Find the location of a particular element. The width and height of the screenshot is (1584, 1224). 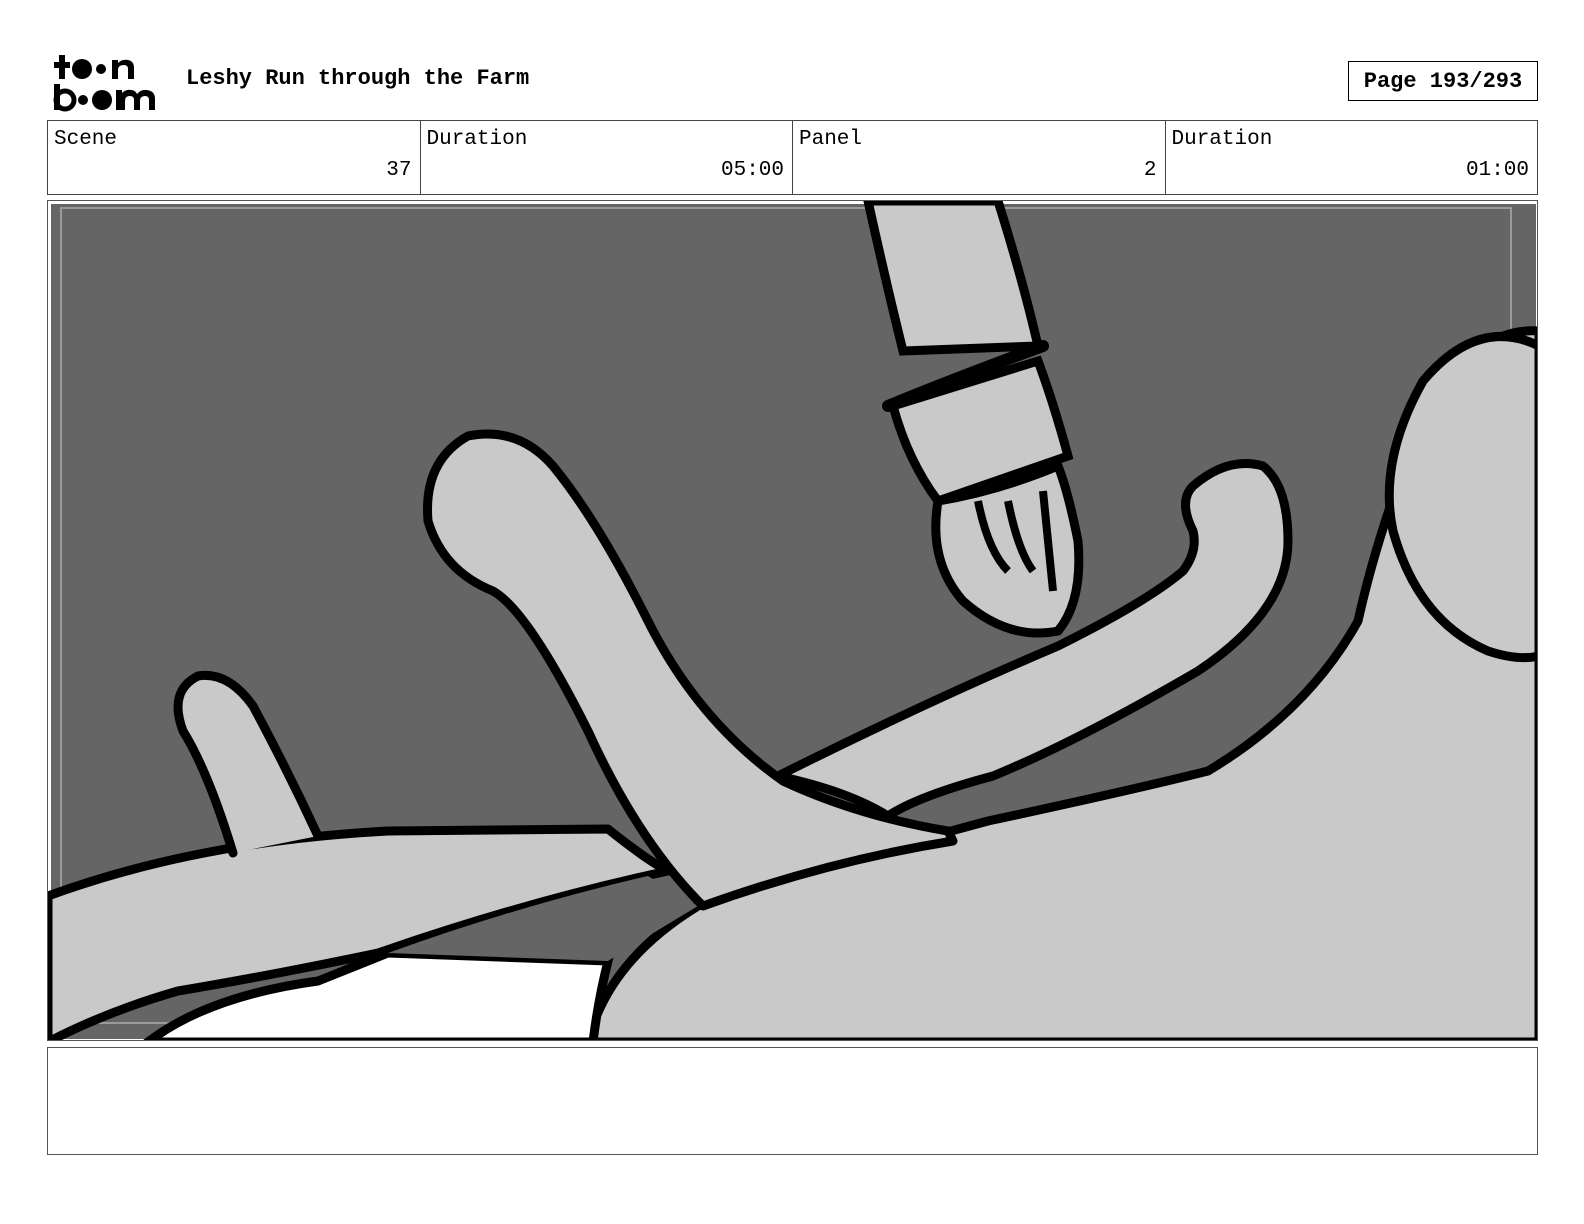

panel-notes is located at coordinates (792, 1101).